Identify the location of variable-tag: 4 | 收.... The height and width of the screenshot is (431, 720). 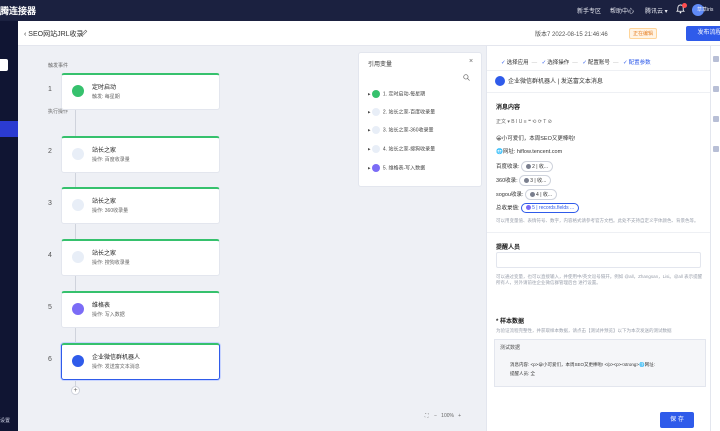
(541, 194).